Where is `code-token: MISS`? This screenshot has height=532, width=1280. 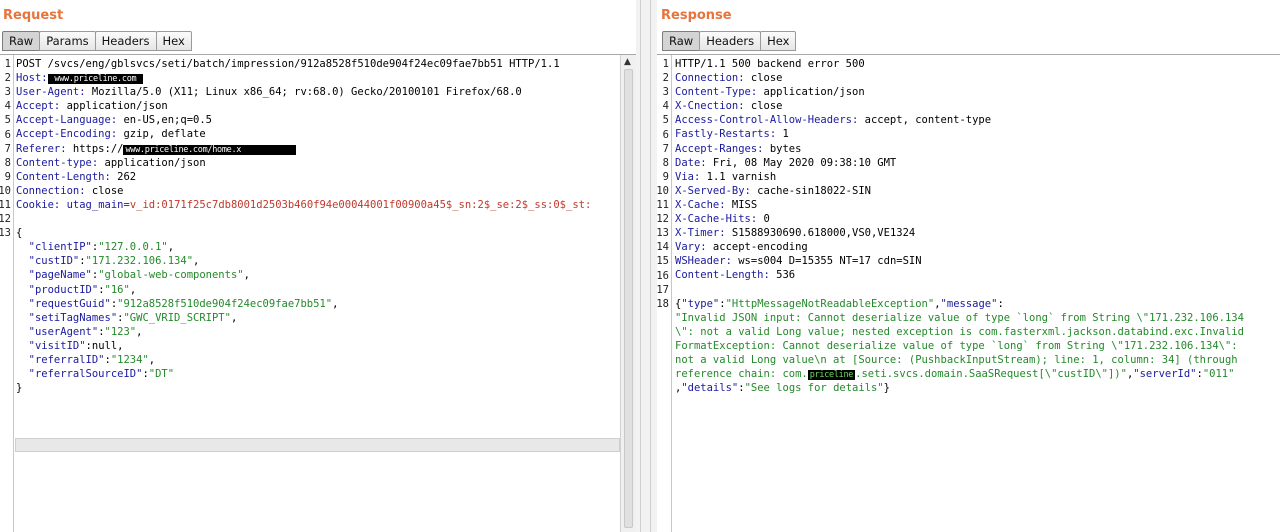 code-token: MISS is located at coordinates (741, 204).